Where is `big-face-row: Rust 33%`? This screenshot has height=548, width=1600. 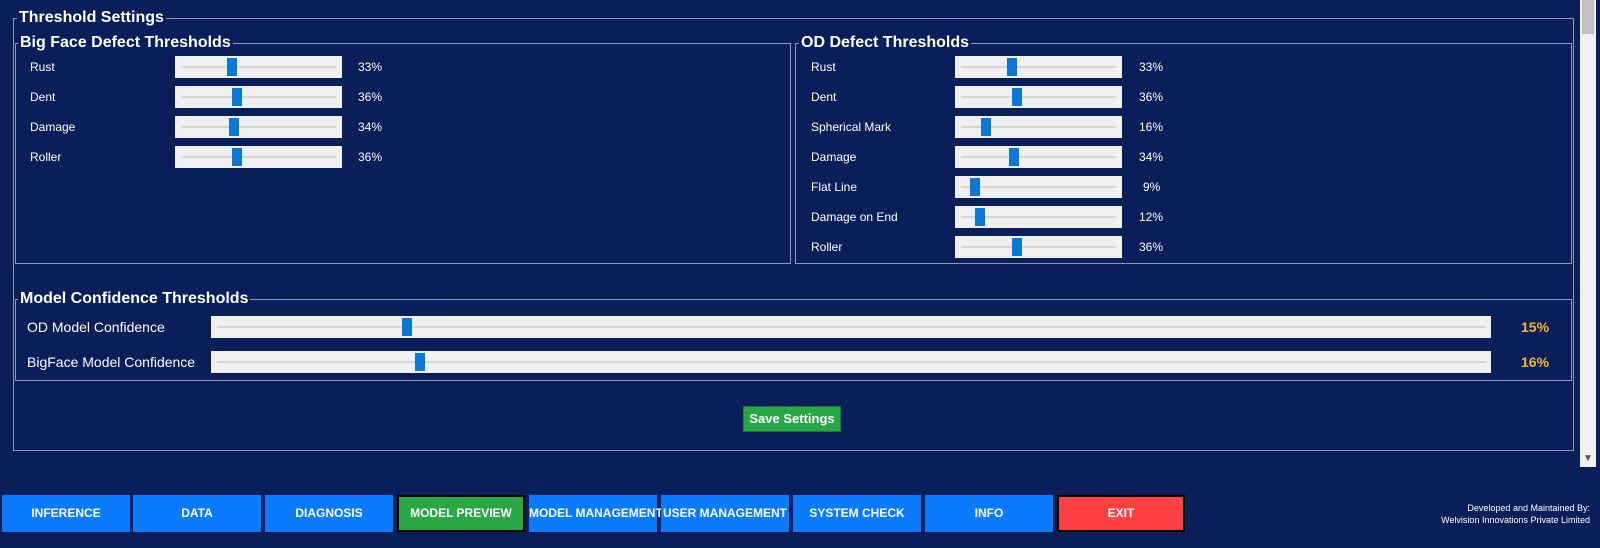
big-face-row: Rust 33% is located at coordinates (200, 67).